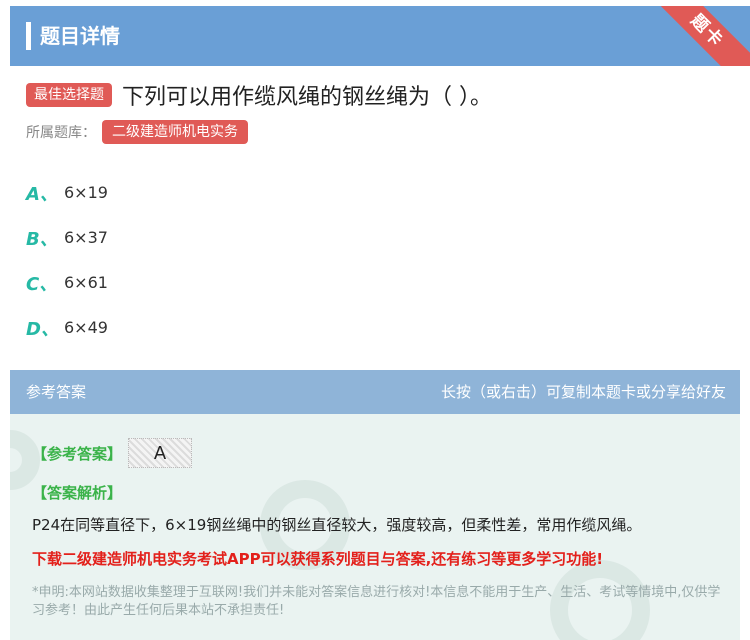  What do you see at coordinates (86, 237) in the screenshot?
I see `option-text: 6×37` at bounding box center [86, 237].